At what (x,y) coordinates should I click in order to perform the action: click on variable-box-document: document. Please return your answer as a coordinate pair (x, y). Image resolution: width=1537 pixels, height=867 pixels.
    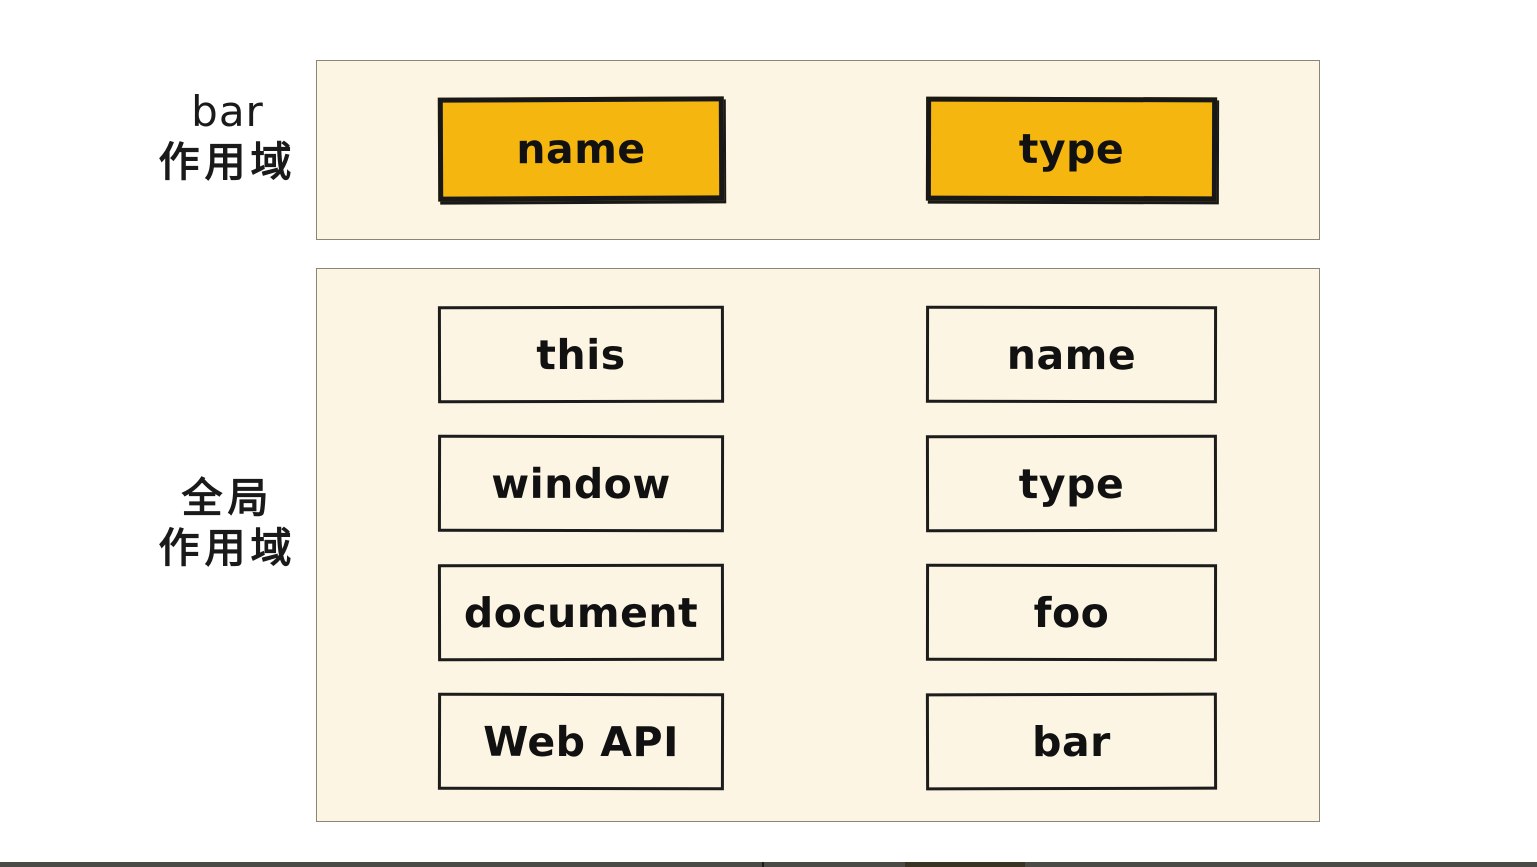
    Looking at the image, I should click on (581, 612).